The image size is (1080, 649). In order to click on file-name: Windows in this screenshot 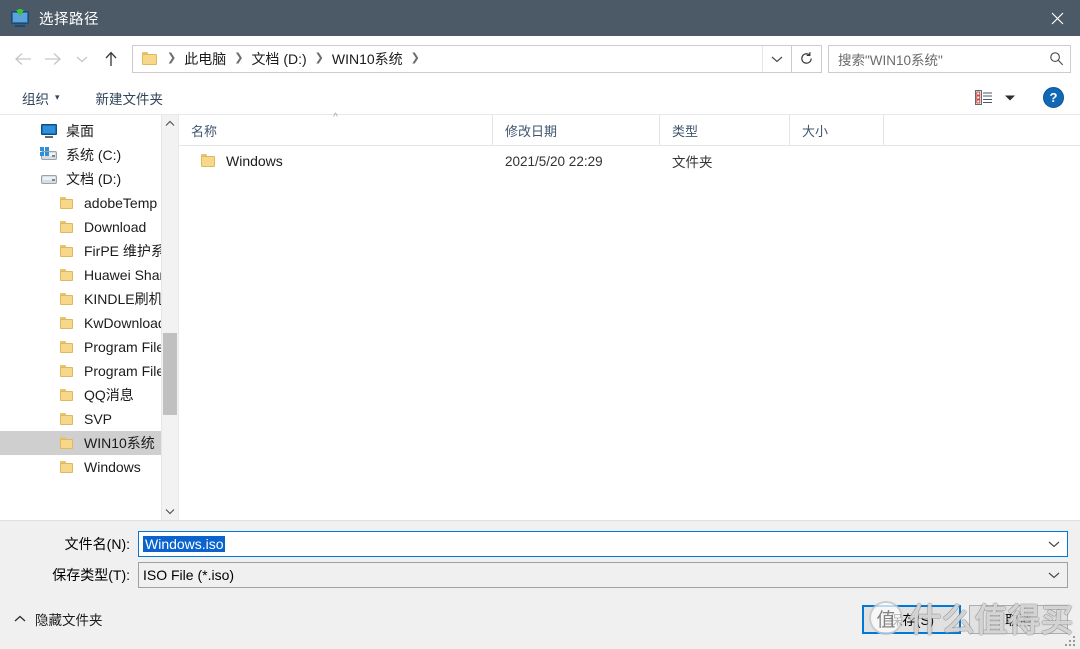, I will do `click(254, 161)`.